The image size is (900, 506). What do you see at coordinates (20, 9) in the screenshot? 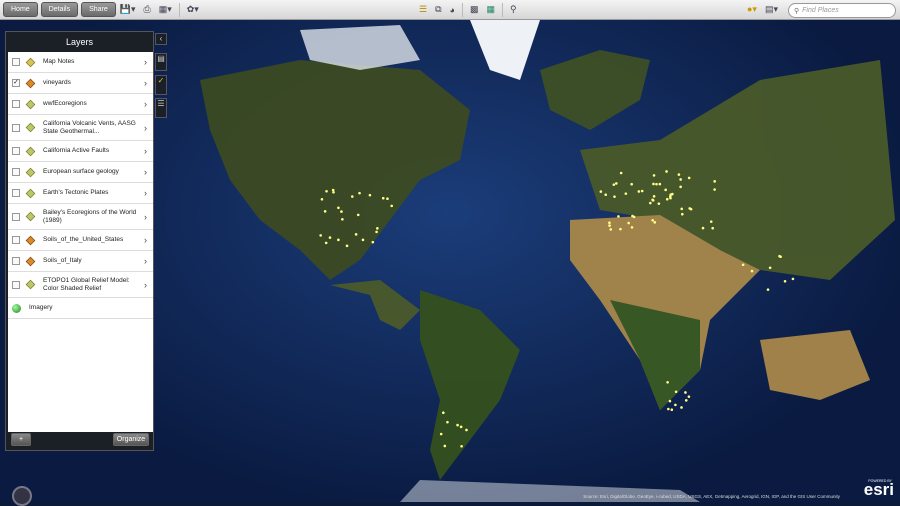
I see `home-button: Home` at bounding box center [20, 9].